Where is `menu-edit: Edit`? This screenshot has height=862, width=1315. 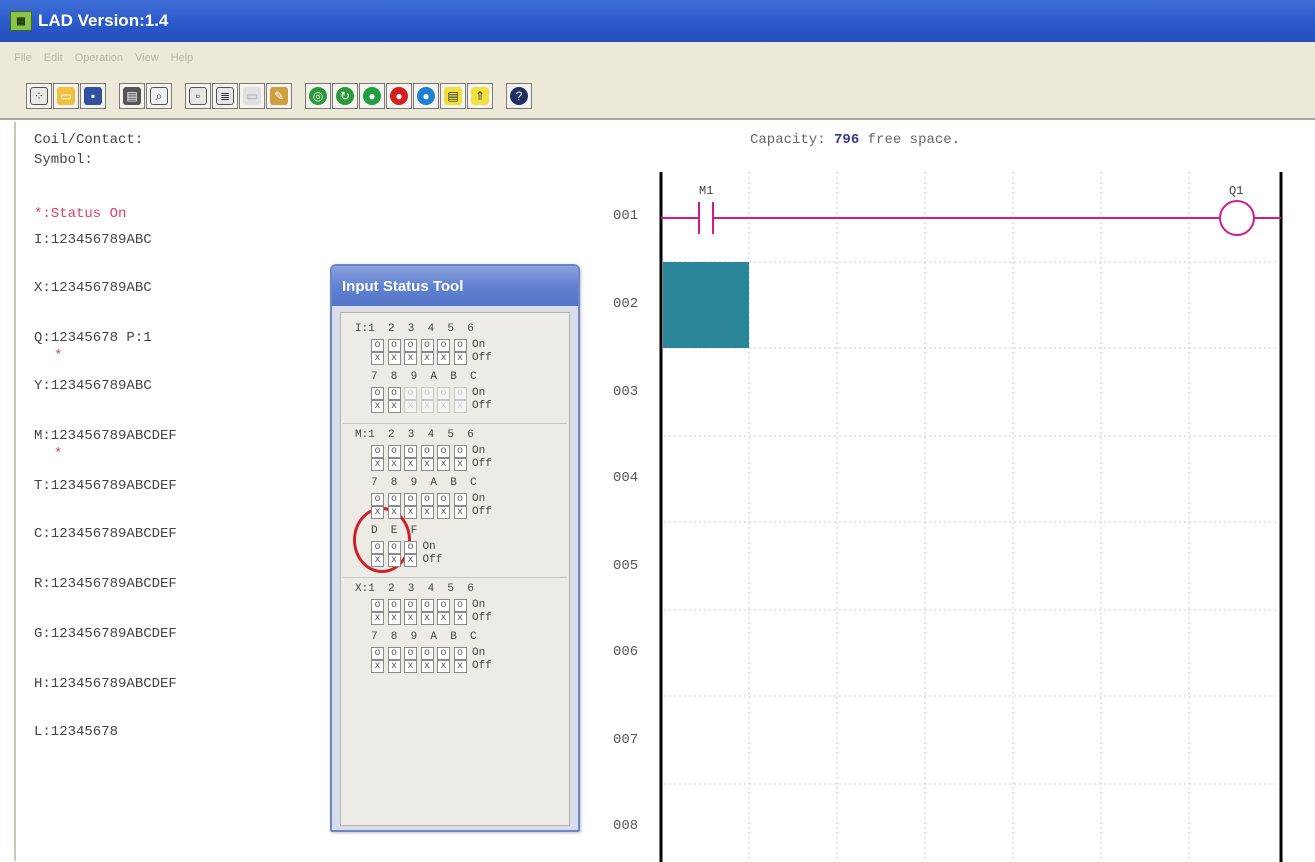
menu-edit: Edit is located at coordinates (53, 58).